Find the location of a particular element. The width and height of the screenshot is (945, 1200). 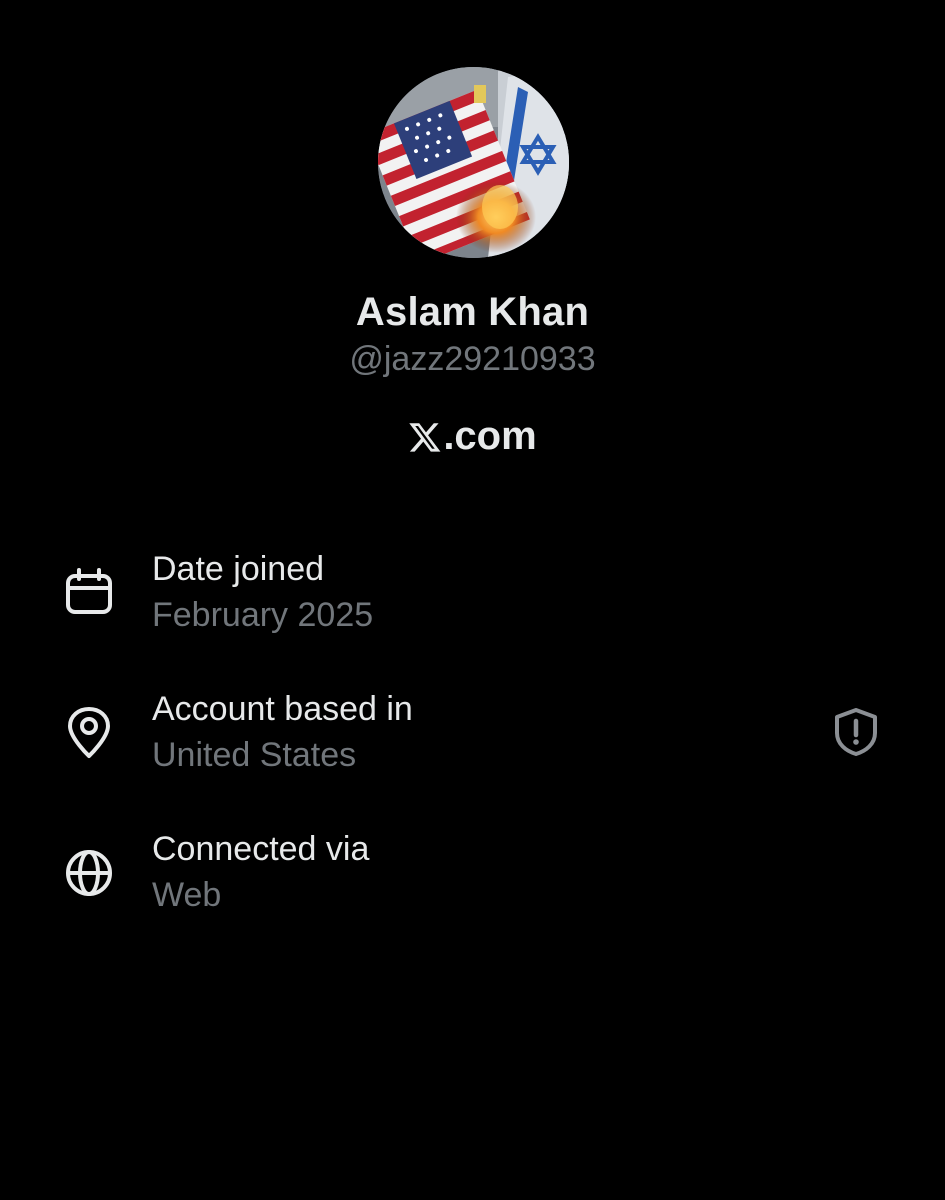

date-joined-value: February 2025 is located at coordinates (263, 615).